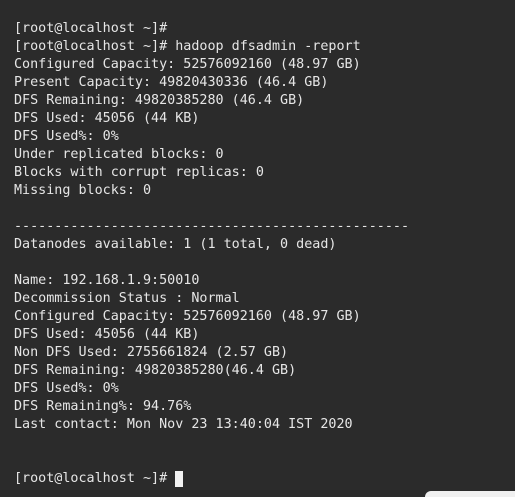 The height and width of the screenshot is (497, 515). Describe the element at coordinates (175, 244) in the screenshot. I see `terminal-line: Datanodes available: 1 (1 total, 0 dead)` at that location.